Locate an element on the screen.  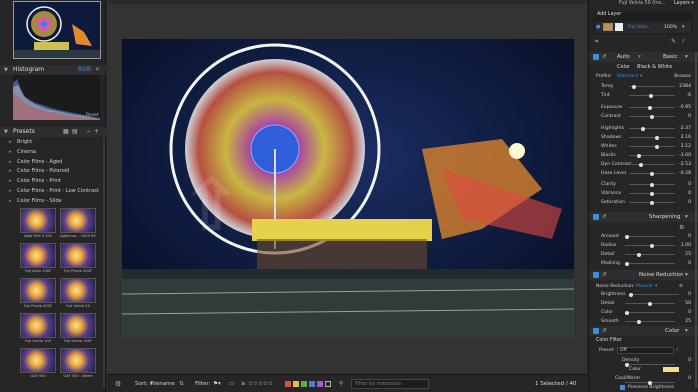
preset-thumbnail: Fuji Velvia 100 is located at coordinates (38, 330).